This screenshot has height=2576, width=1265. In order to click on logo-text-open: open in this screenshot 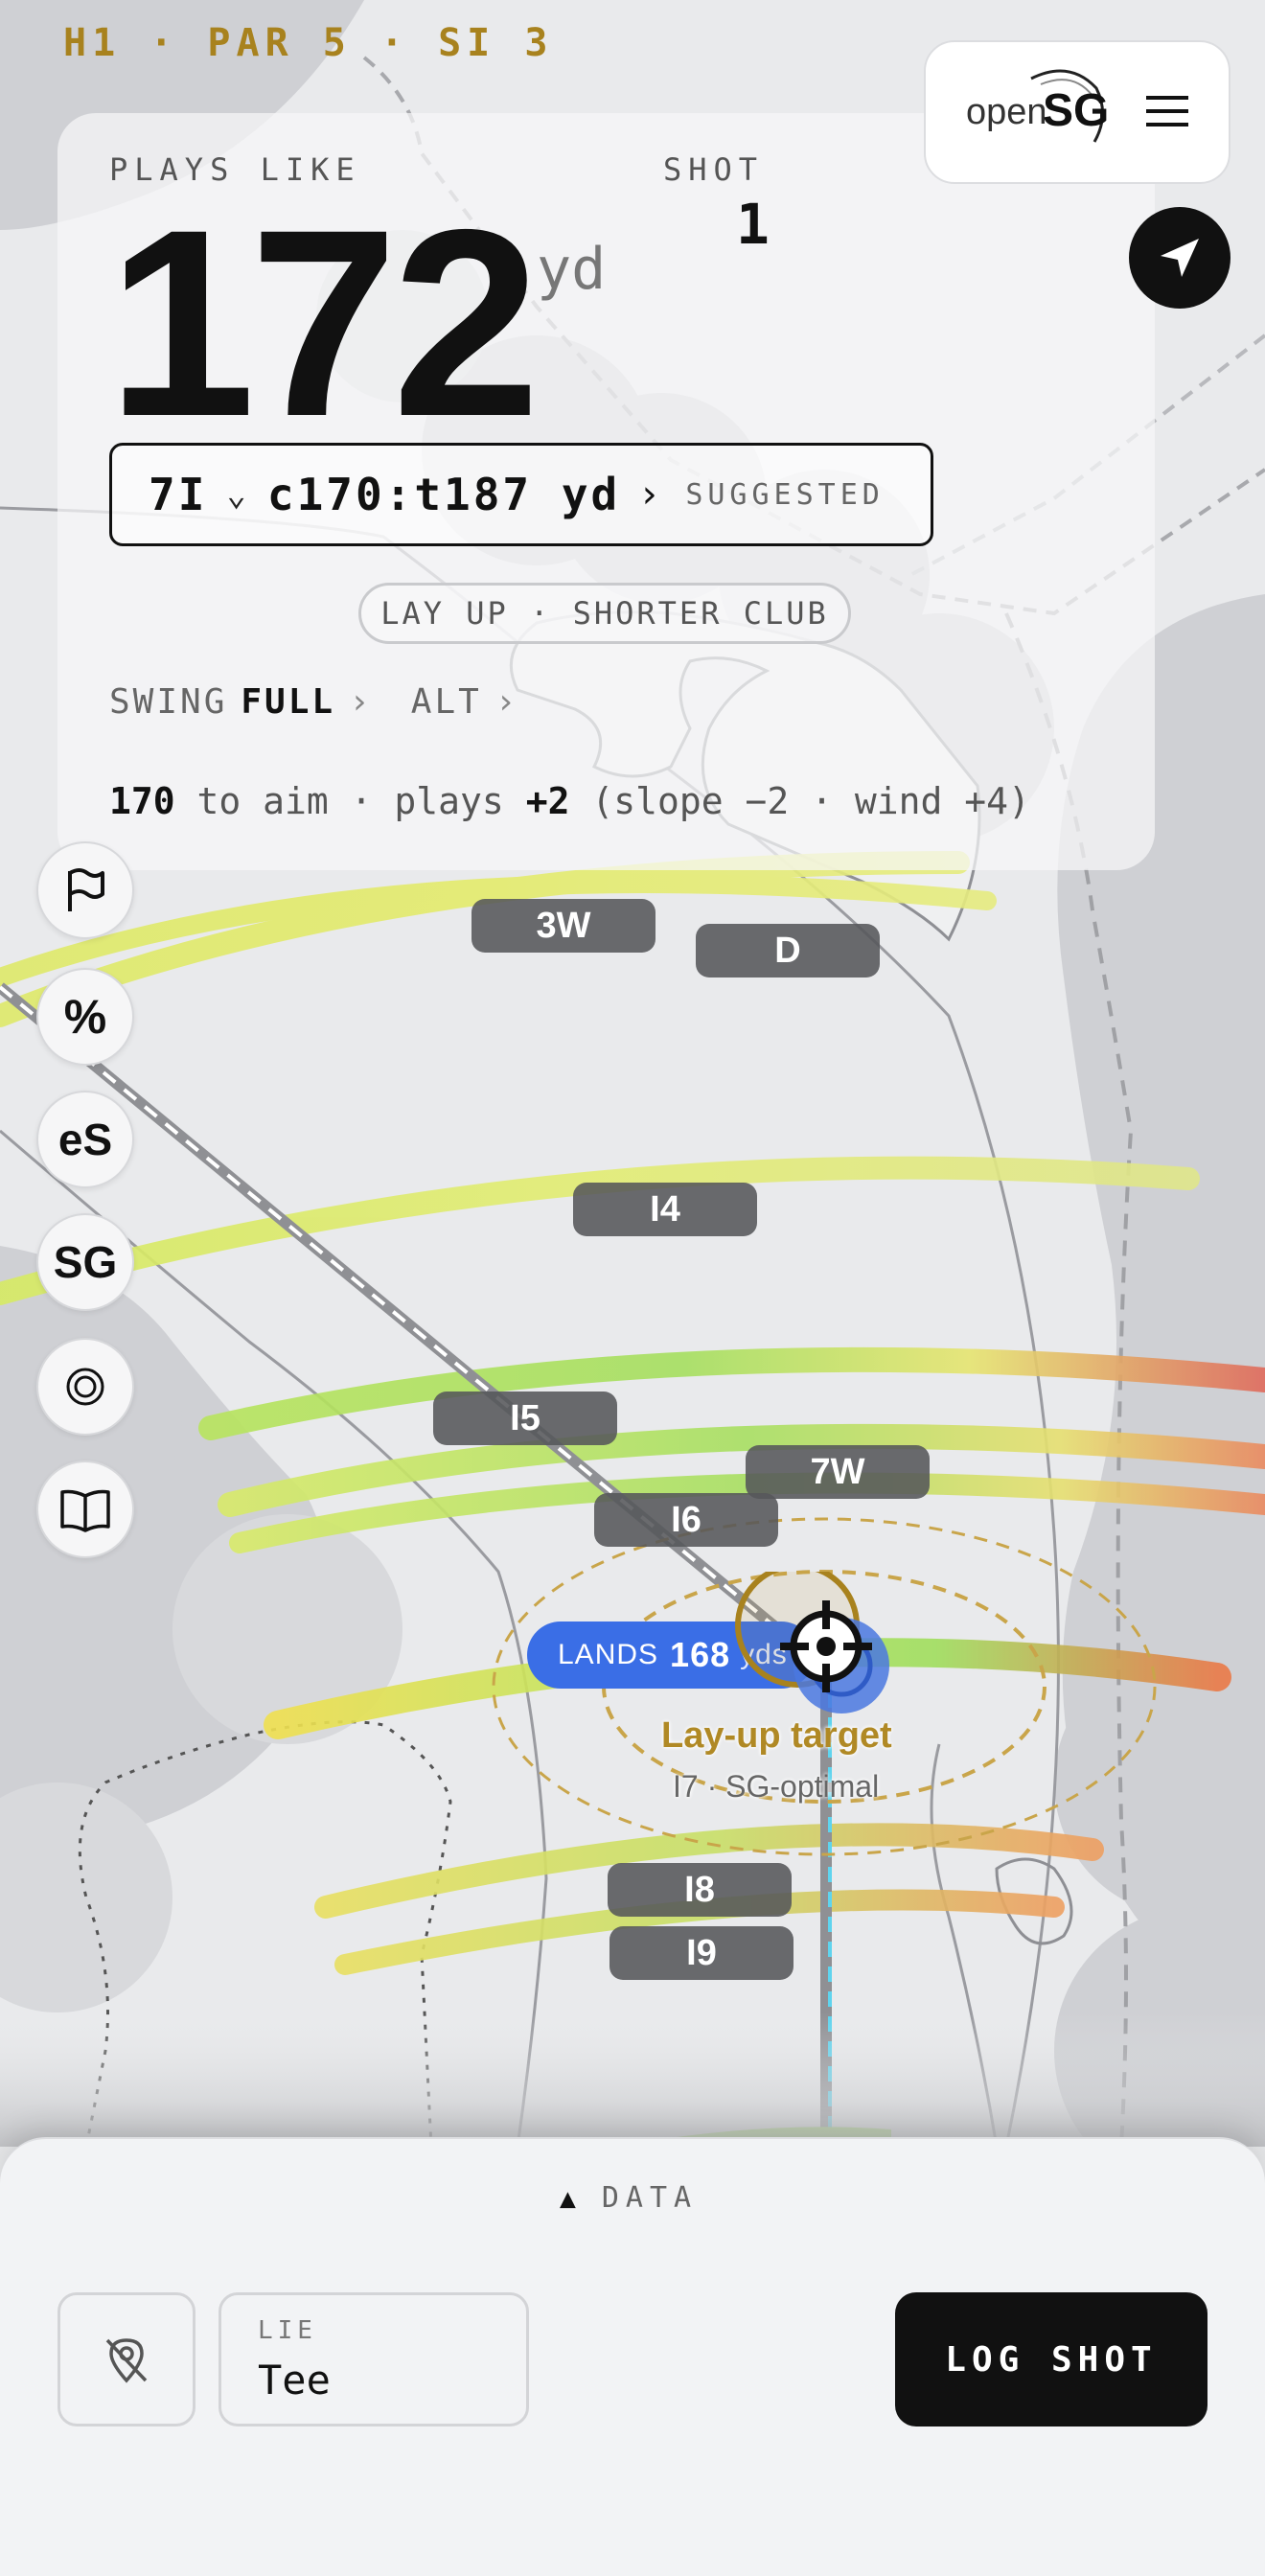, I will do `click(1006, 112)`.